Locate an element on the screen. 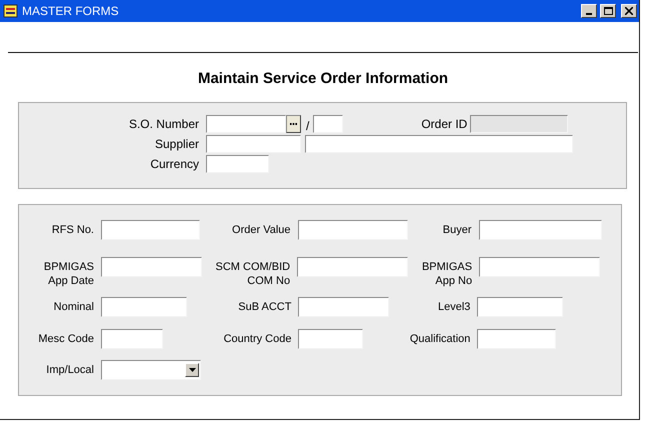  field-label: Level3 is located at coordinates (453, 307).